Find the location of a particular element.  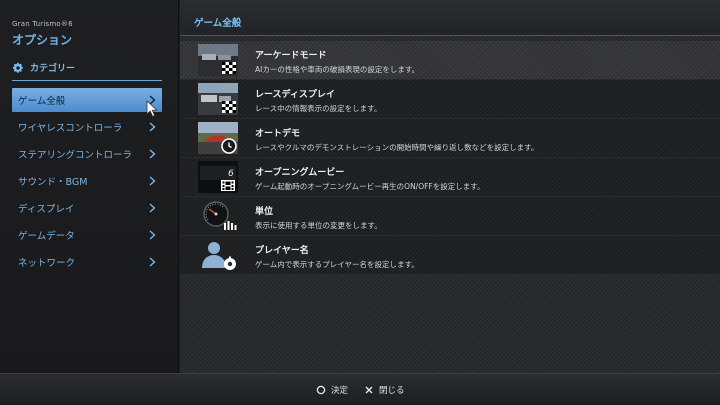

circle-button-icon is located at coordinates (321, 390).